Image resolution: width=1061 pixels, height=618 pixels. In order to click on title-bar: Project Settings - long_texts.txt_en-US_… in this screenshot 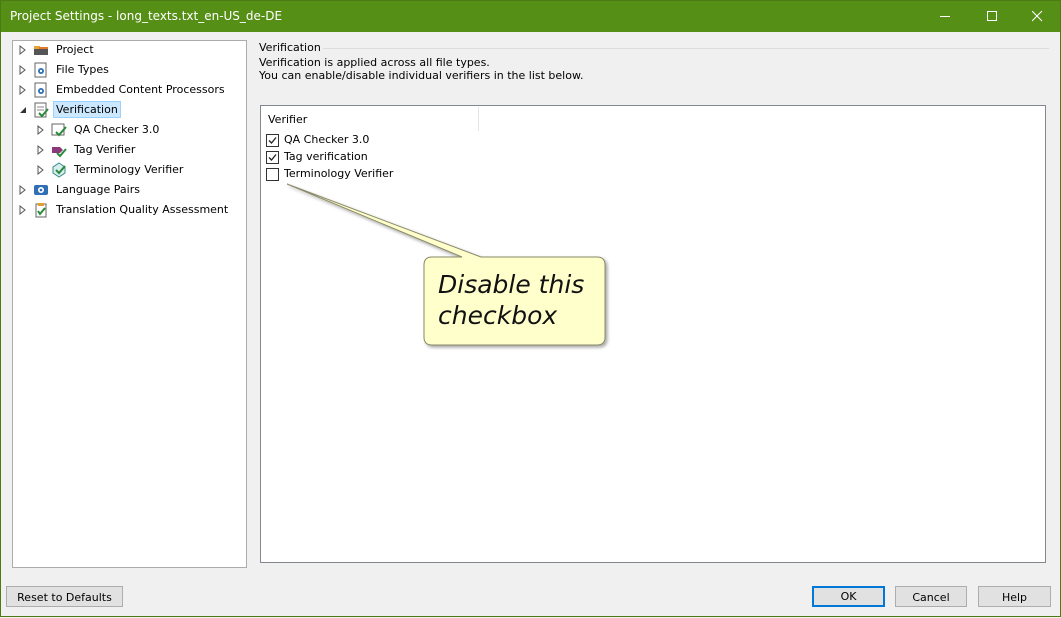, I will do `click(530, 16)`.